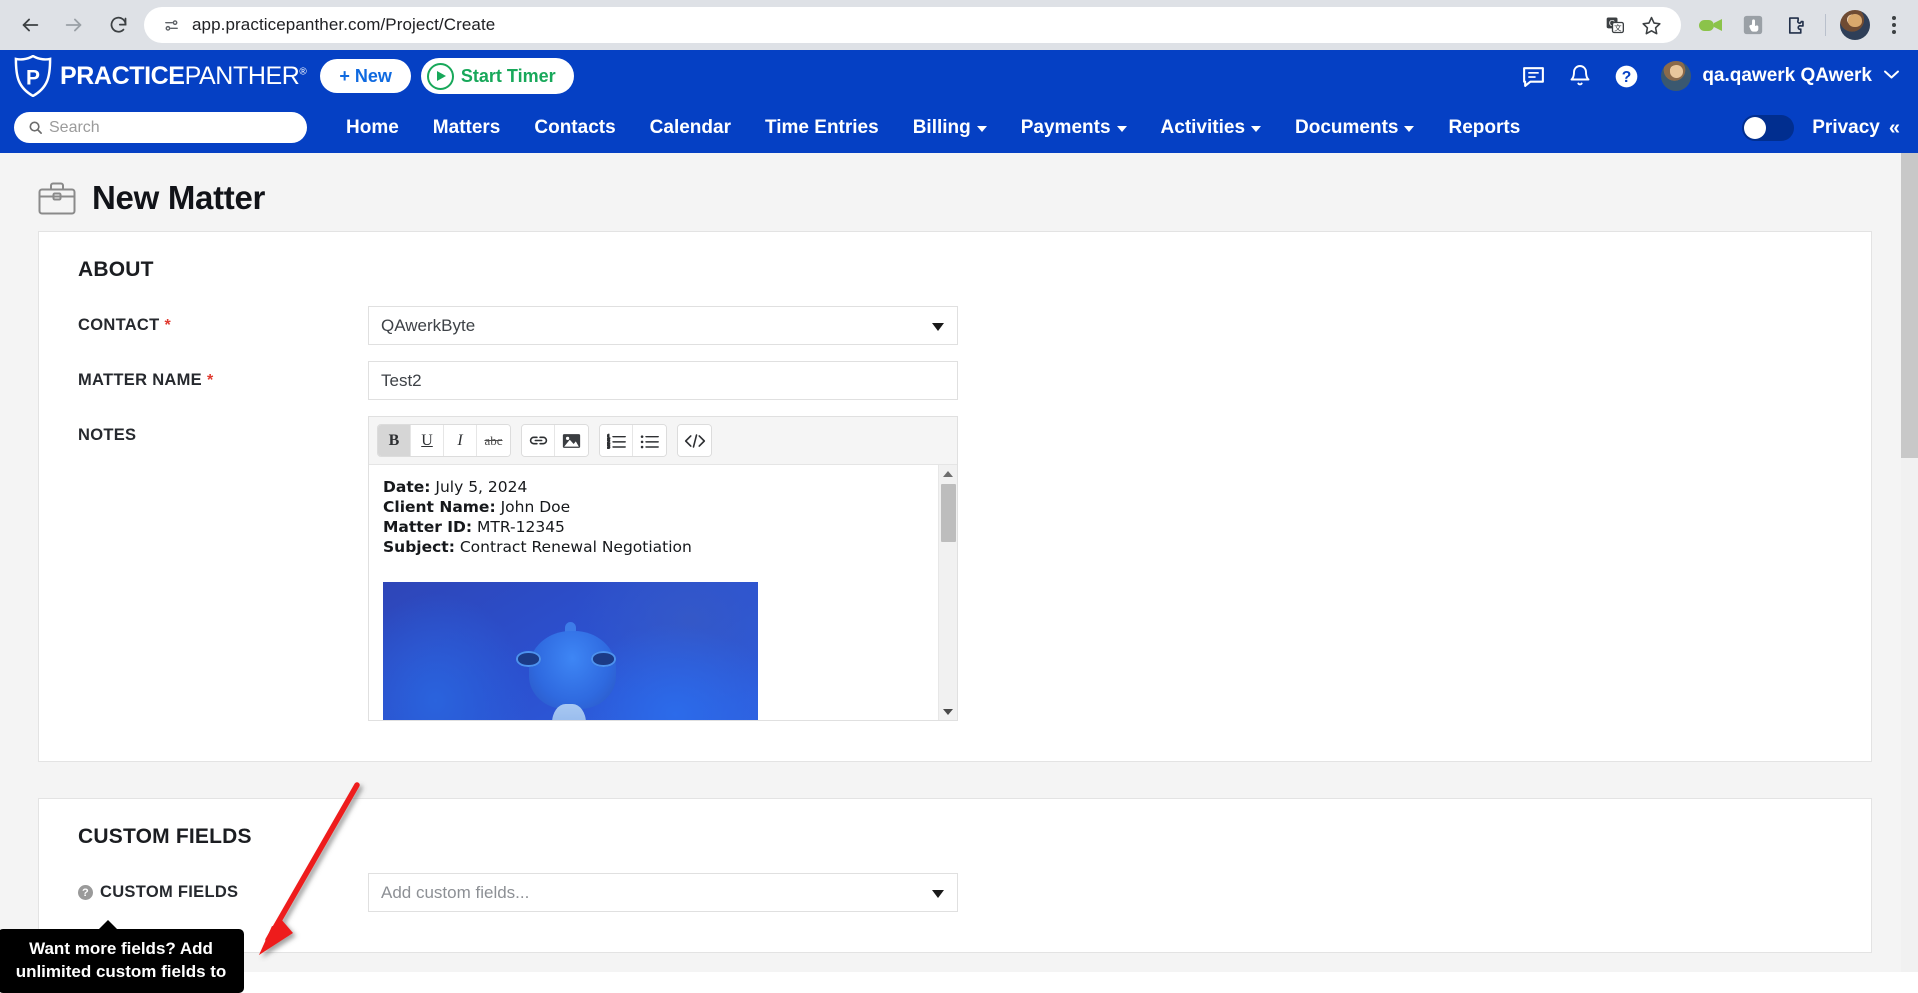  Describe the element at coordinates (1676, 76) in the screenshot. I see `user-avatar` at that location.